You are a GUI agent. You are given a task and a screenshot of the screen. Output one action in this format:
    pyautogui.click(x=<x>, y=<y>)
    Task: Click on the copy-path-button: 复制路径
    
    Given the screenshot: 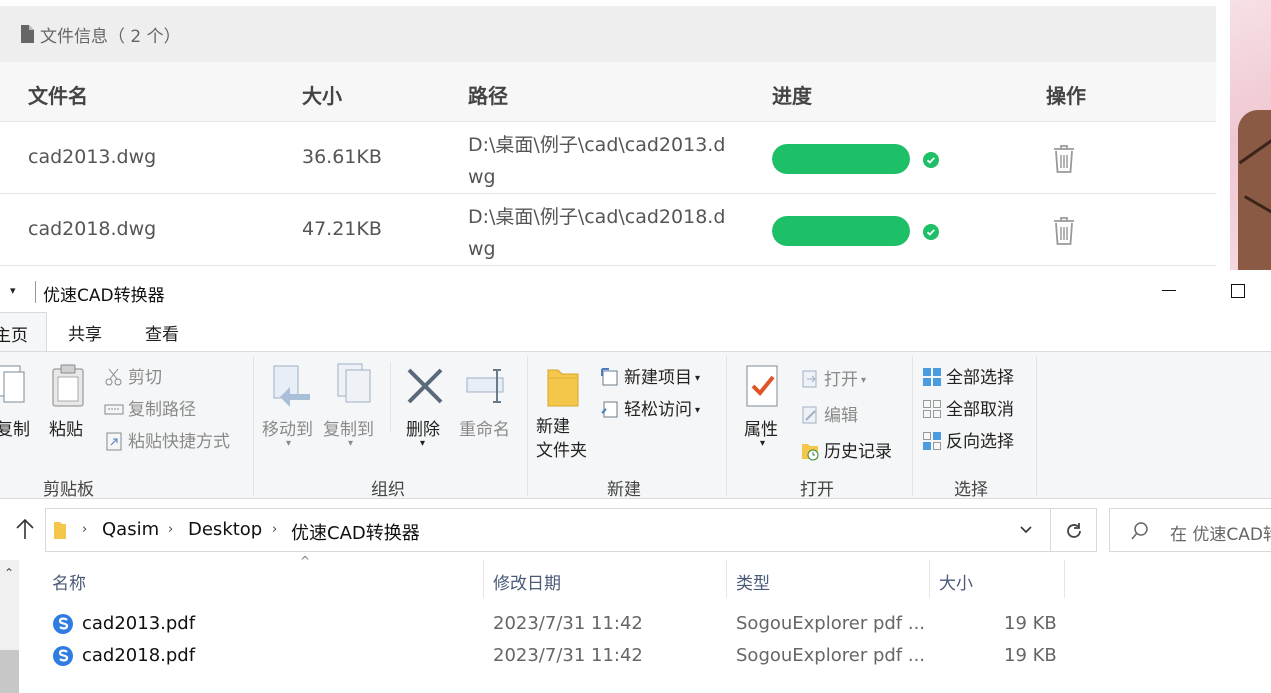 What is the action you would take?
    pyautogui.click(x=150, y=407)
    